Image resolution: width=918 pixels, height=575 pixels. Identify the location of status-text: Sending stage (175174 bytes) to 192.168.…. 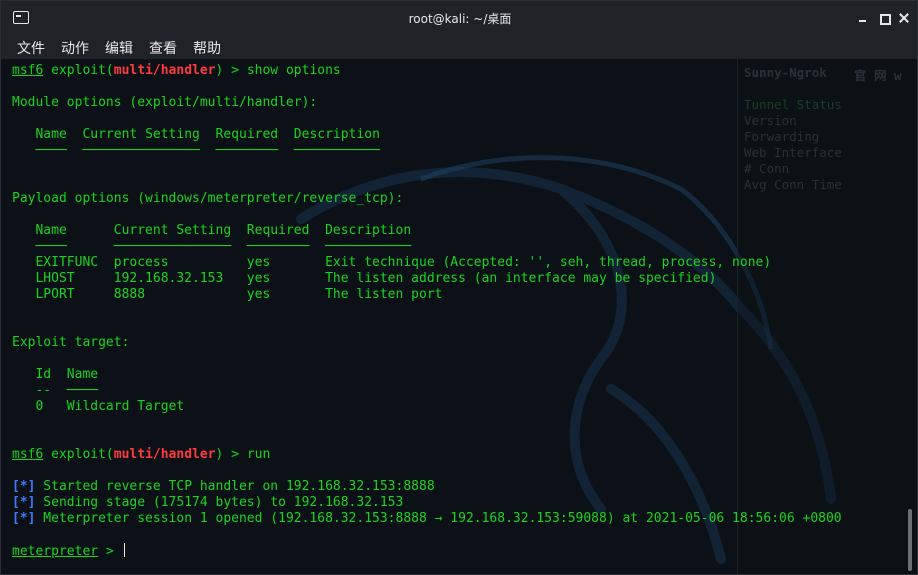
(219, 502).